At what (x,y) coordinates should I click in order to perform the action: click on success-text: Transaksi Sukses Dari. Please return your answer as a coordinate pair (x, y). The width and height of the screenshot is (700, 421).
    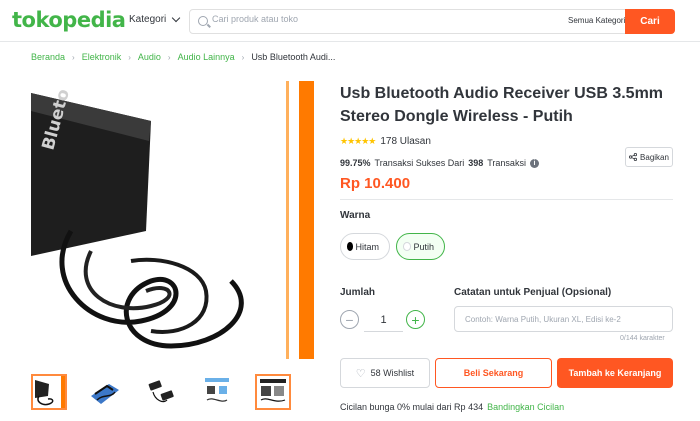
    Looking at the image, I should click on (419, 163).